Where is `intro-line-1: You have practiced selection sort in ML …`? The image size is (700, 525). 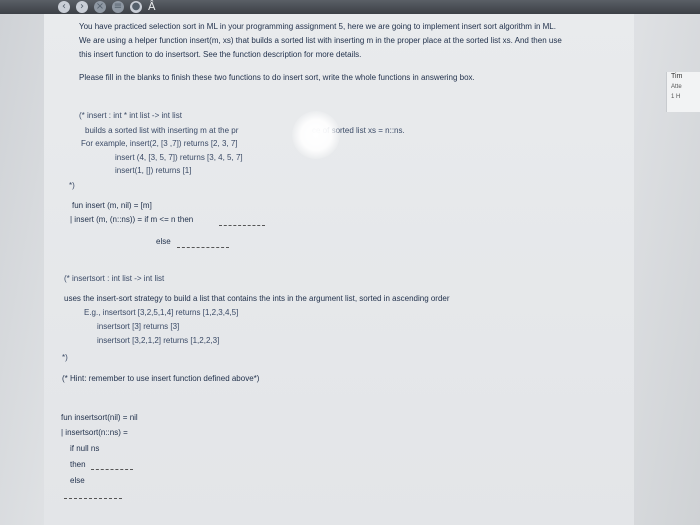
intro-line-1: You have practiced selection sort in ML … is located at coordinates (317, 26).